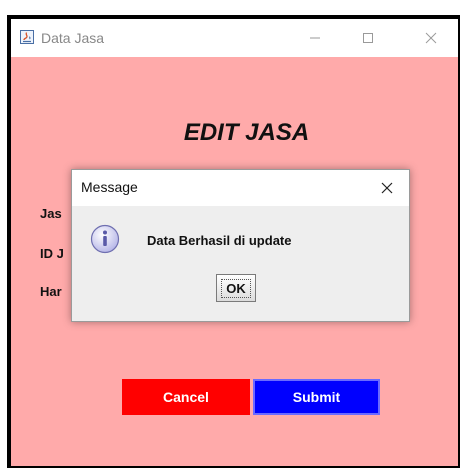 The width and height of the screenshot is (465, 475). I want to click on submit-button: Submit, so click(316, 397).